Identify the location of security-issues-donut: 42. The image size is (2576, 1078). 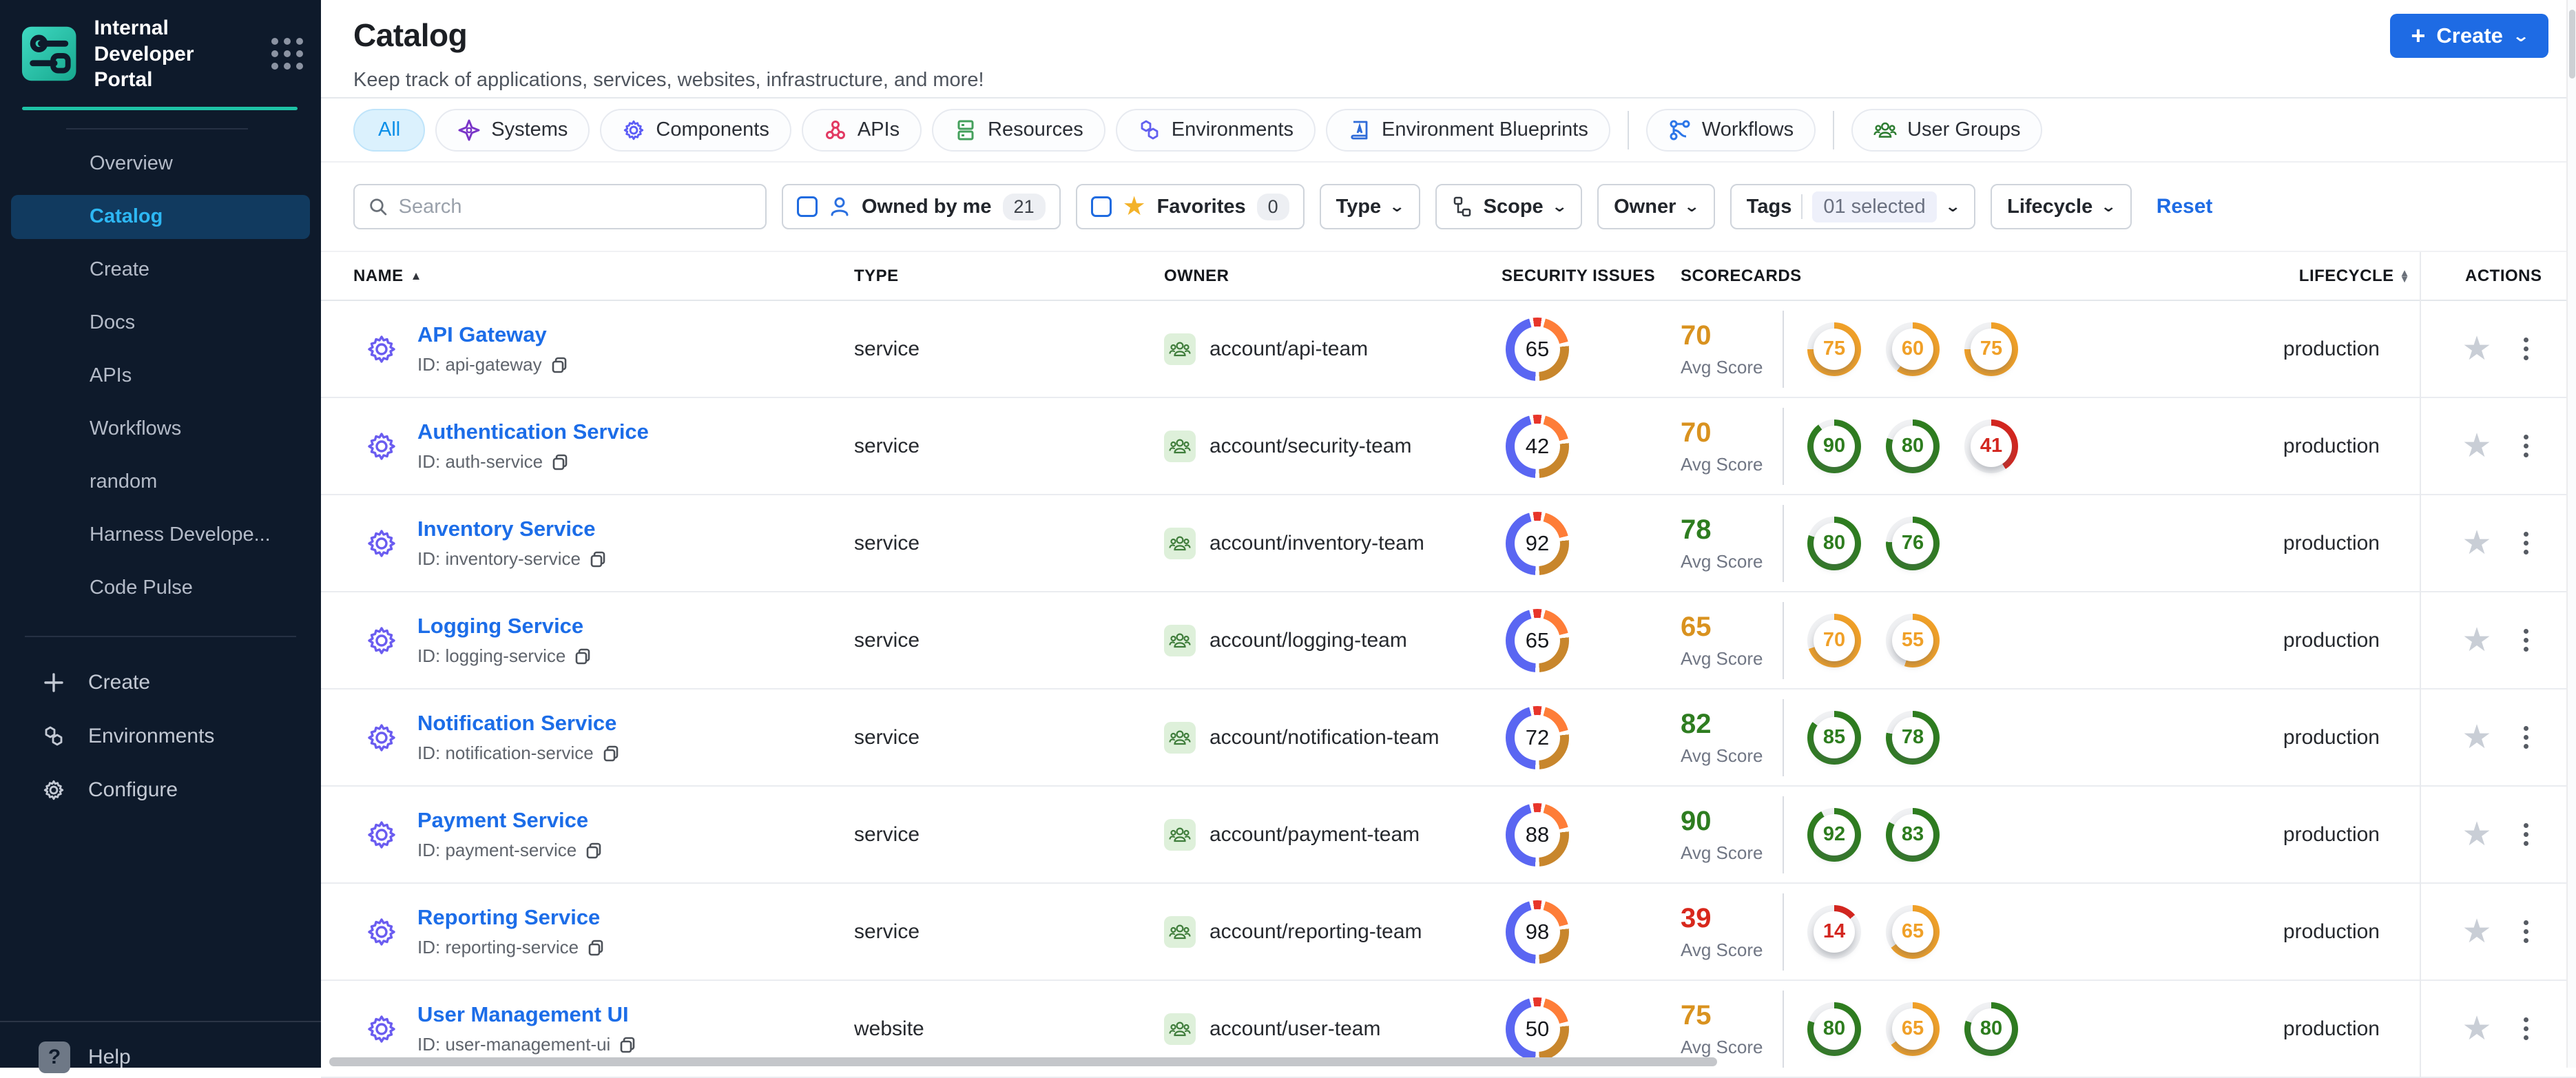
(1537, 446).